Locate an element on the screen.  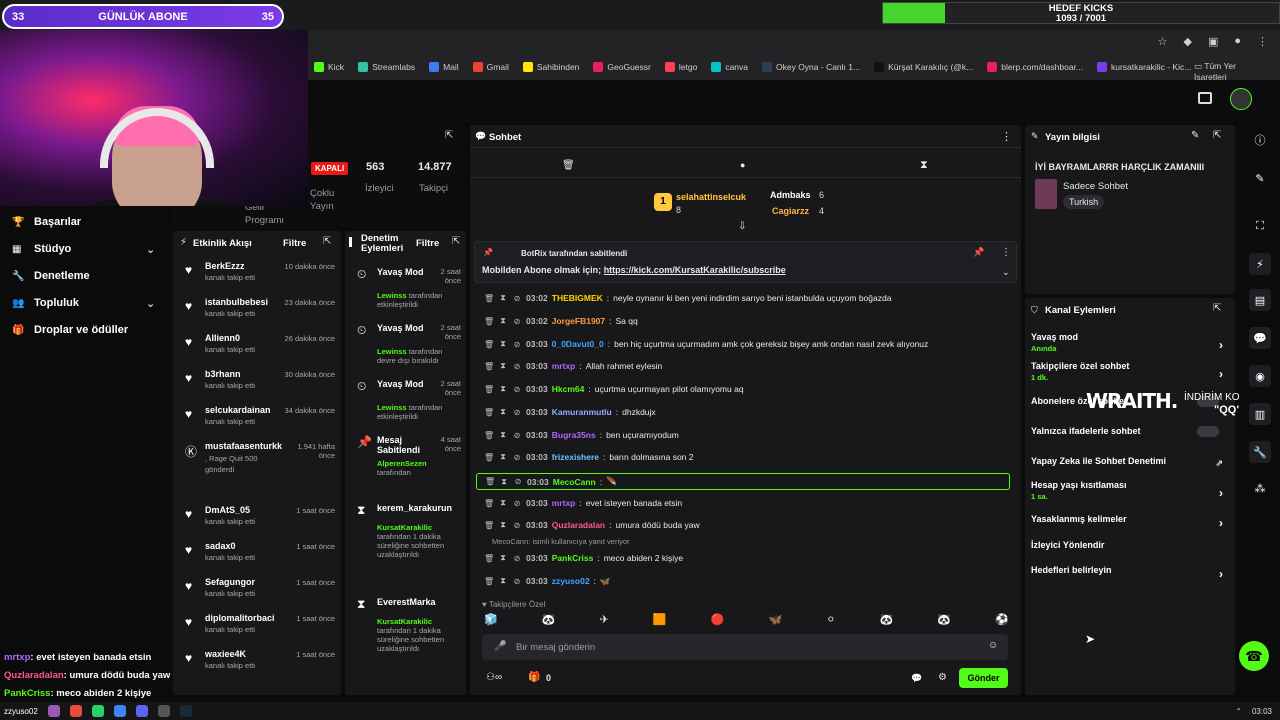
activity-user: b3rhann is located at coordinates (223, 374).